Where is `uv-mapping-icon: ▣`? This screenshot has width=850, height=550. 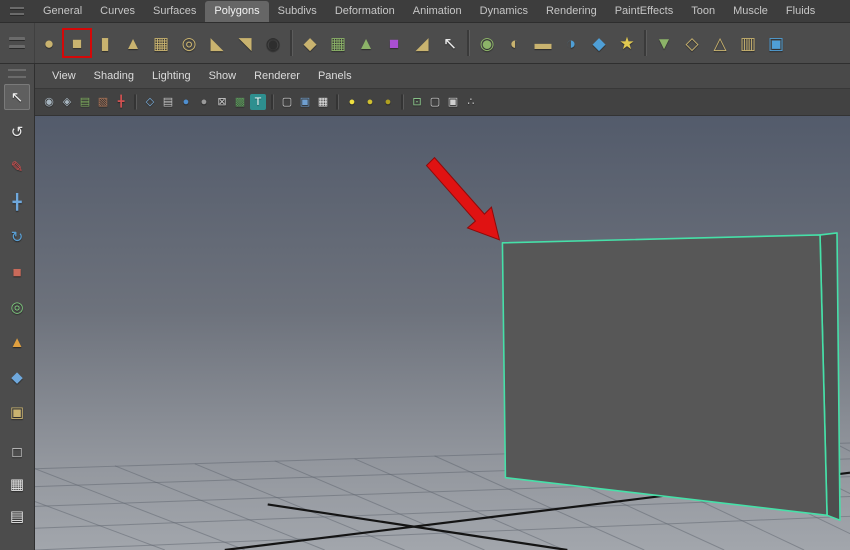 uv-mapping-icon: ▣ is located at coordinates (776, 43).